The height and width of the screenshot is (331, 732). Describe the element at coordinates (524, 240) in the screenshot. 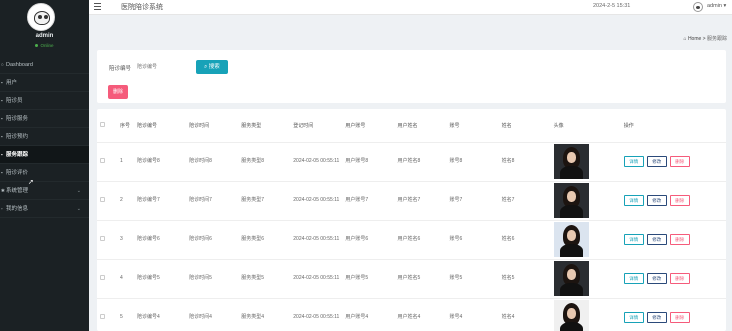

I see `cell-name: 姓名6` at that location.